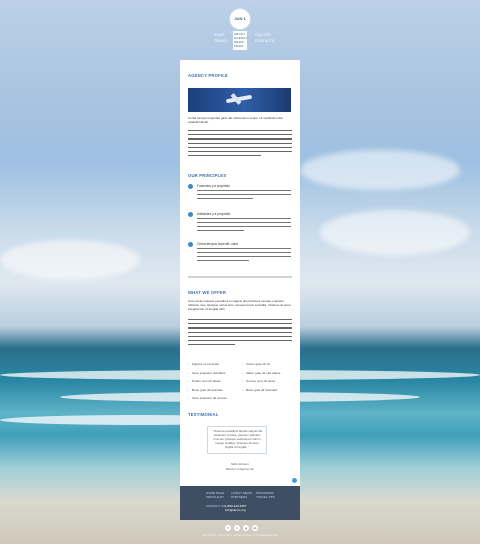  Describe the element at coordinates (265, 41) in the screenshot. I see `nav-contacts: CONTACTS` at that location.